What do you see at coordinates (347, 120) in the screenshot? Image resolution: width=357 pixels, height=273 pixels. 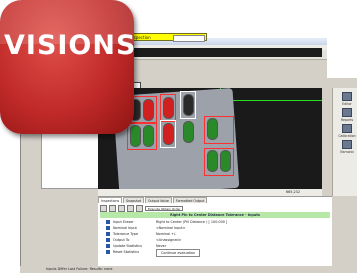 I see `reports-label: Reports` at bounding box center [347, 120].